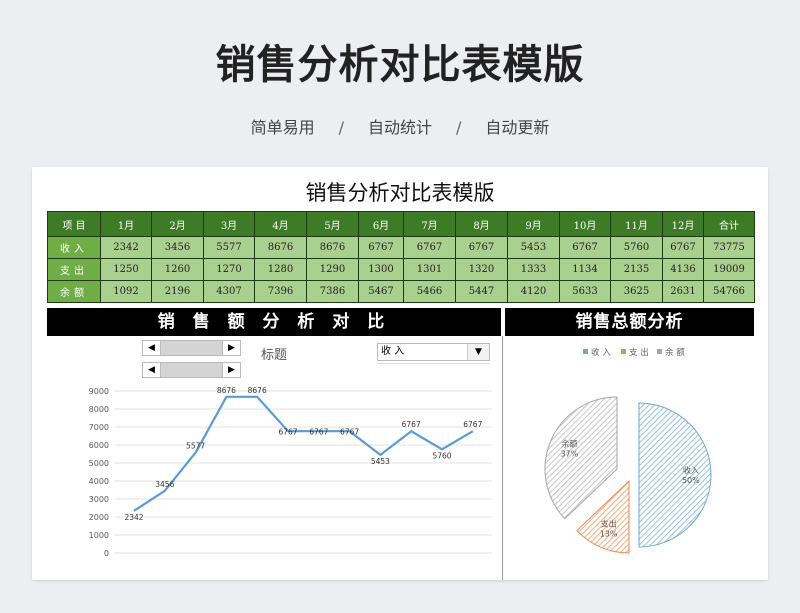  Describe the element at coordinates (691, 480) in the screenshot. I see `pie-percent-label: 50%` at that location.